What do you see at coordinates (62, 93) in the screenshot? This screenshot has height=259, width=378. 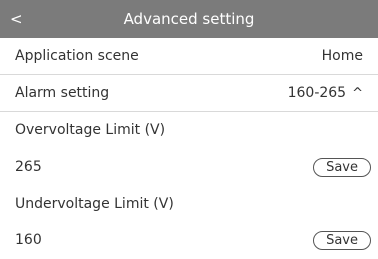 I see `alarm-setting-label: Alarm setting` at bounding box center [62, 93].